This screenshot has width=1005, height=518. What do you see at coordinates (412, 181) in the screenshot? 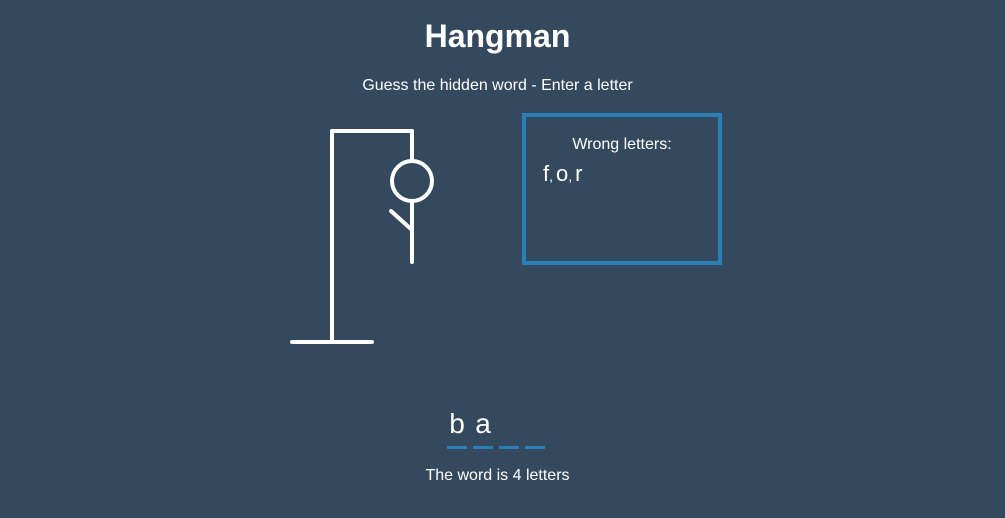
I see `figure-head` at bounding box center [412, 181].